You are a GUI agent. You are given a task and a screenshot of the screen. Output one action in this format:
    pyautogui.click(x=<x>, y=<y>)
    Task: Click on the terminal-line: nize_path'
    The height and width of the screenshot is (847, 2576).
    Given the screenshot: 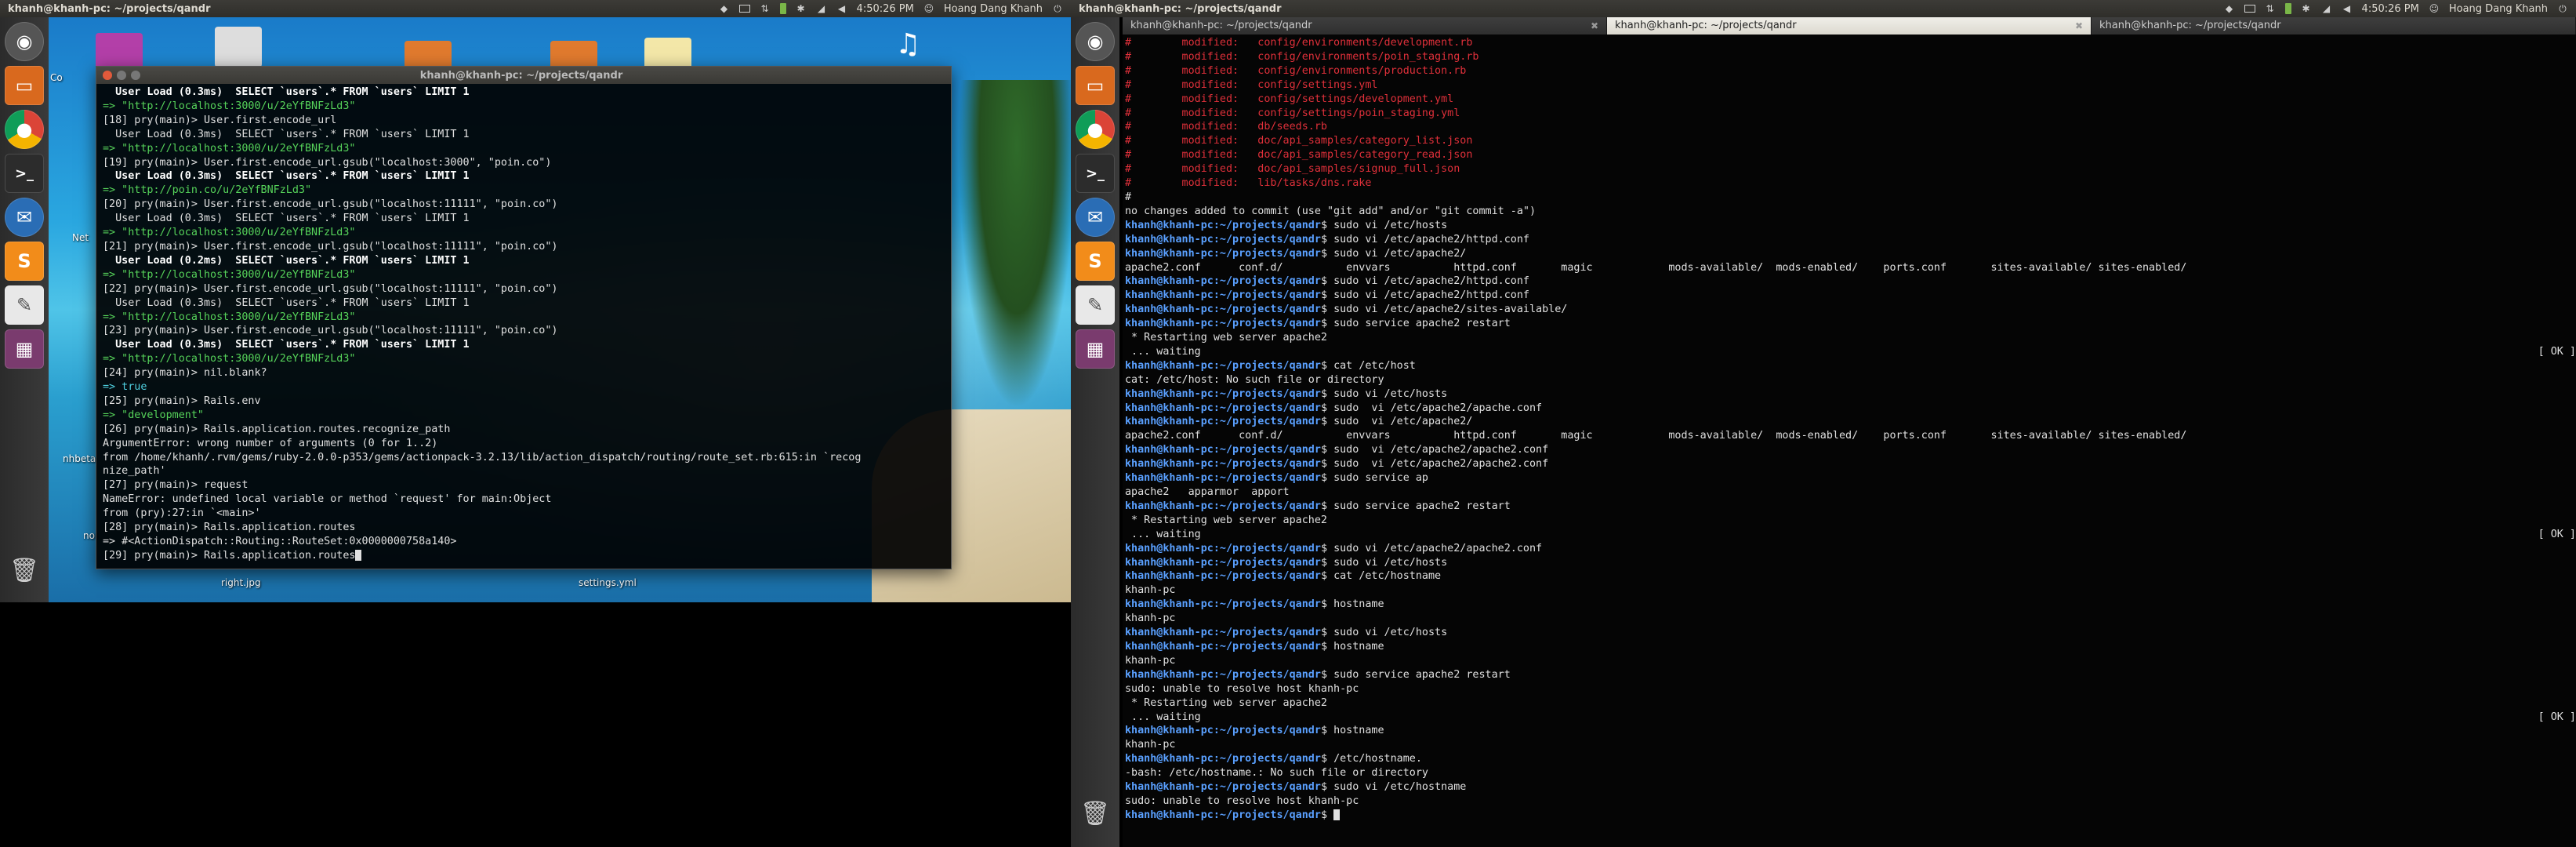 What is the action you would take?
    pyautogui.click(x=134, y=471)
    